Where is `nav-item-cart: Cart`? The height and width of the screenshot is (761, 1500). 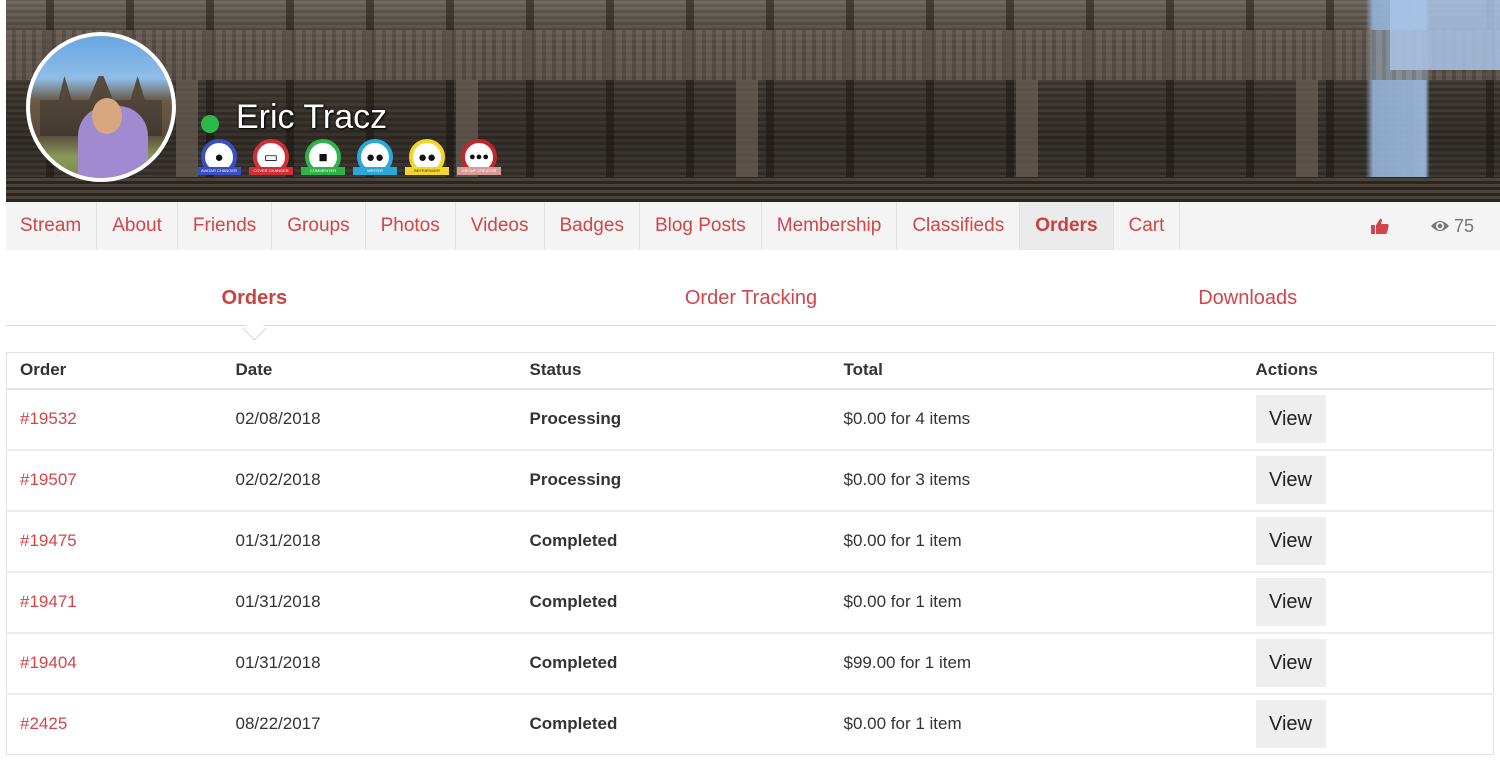
nav-item-cart: Cart is located at coordinates (1147, 226).